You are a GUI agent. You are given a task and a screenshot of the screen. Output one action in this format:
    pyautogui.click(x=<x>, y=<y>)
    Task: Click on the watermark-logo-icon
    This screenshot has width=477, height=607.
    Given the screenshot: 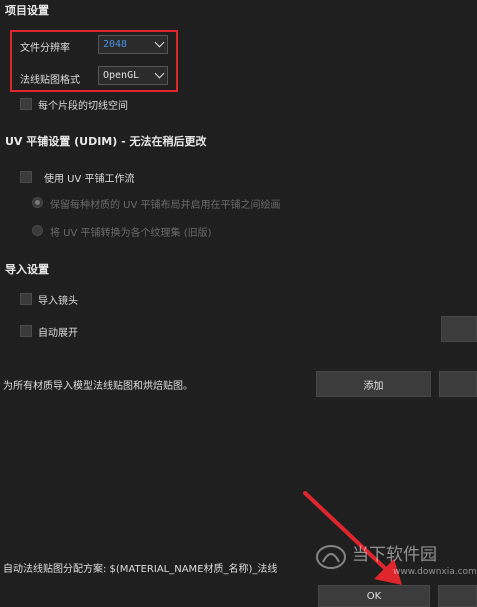 What is the action you would take?
    pyautogui.click(x=331, y=557)
    